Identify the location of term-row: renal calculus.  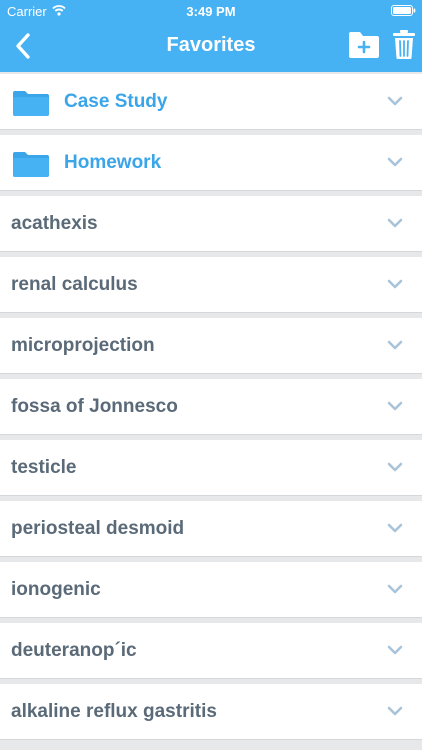
(211, 285).